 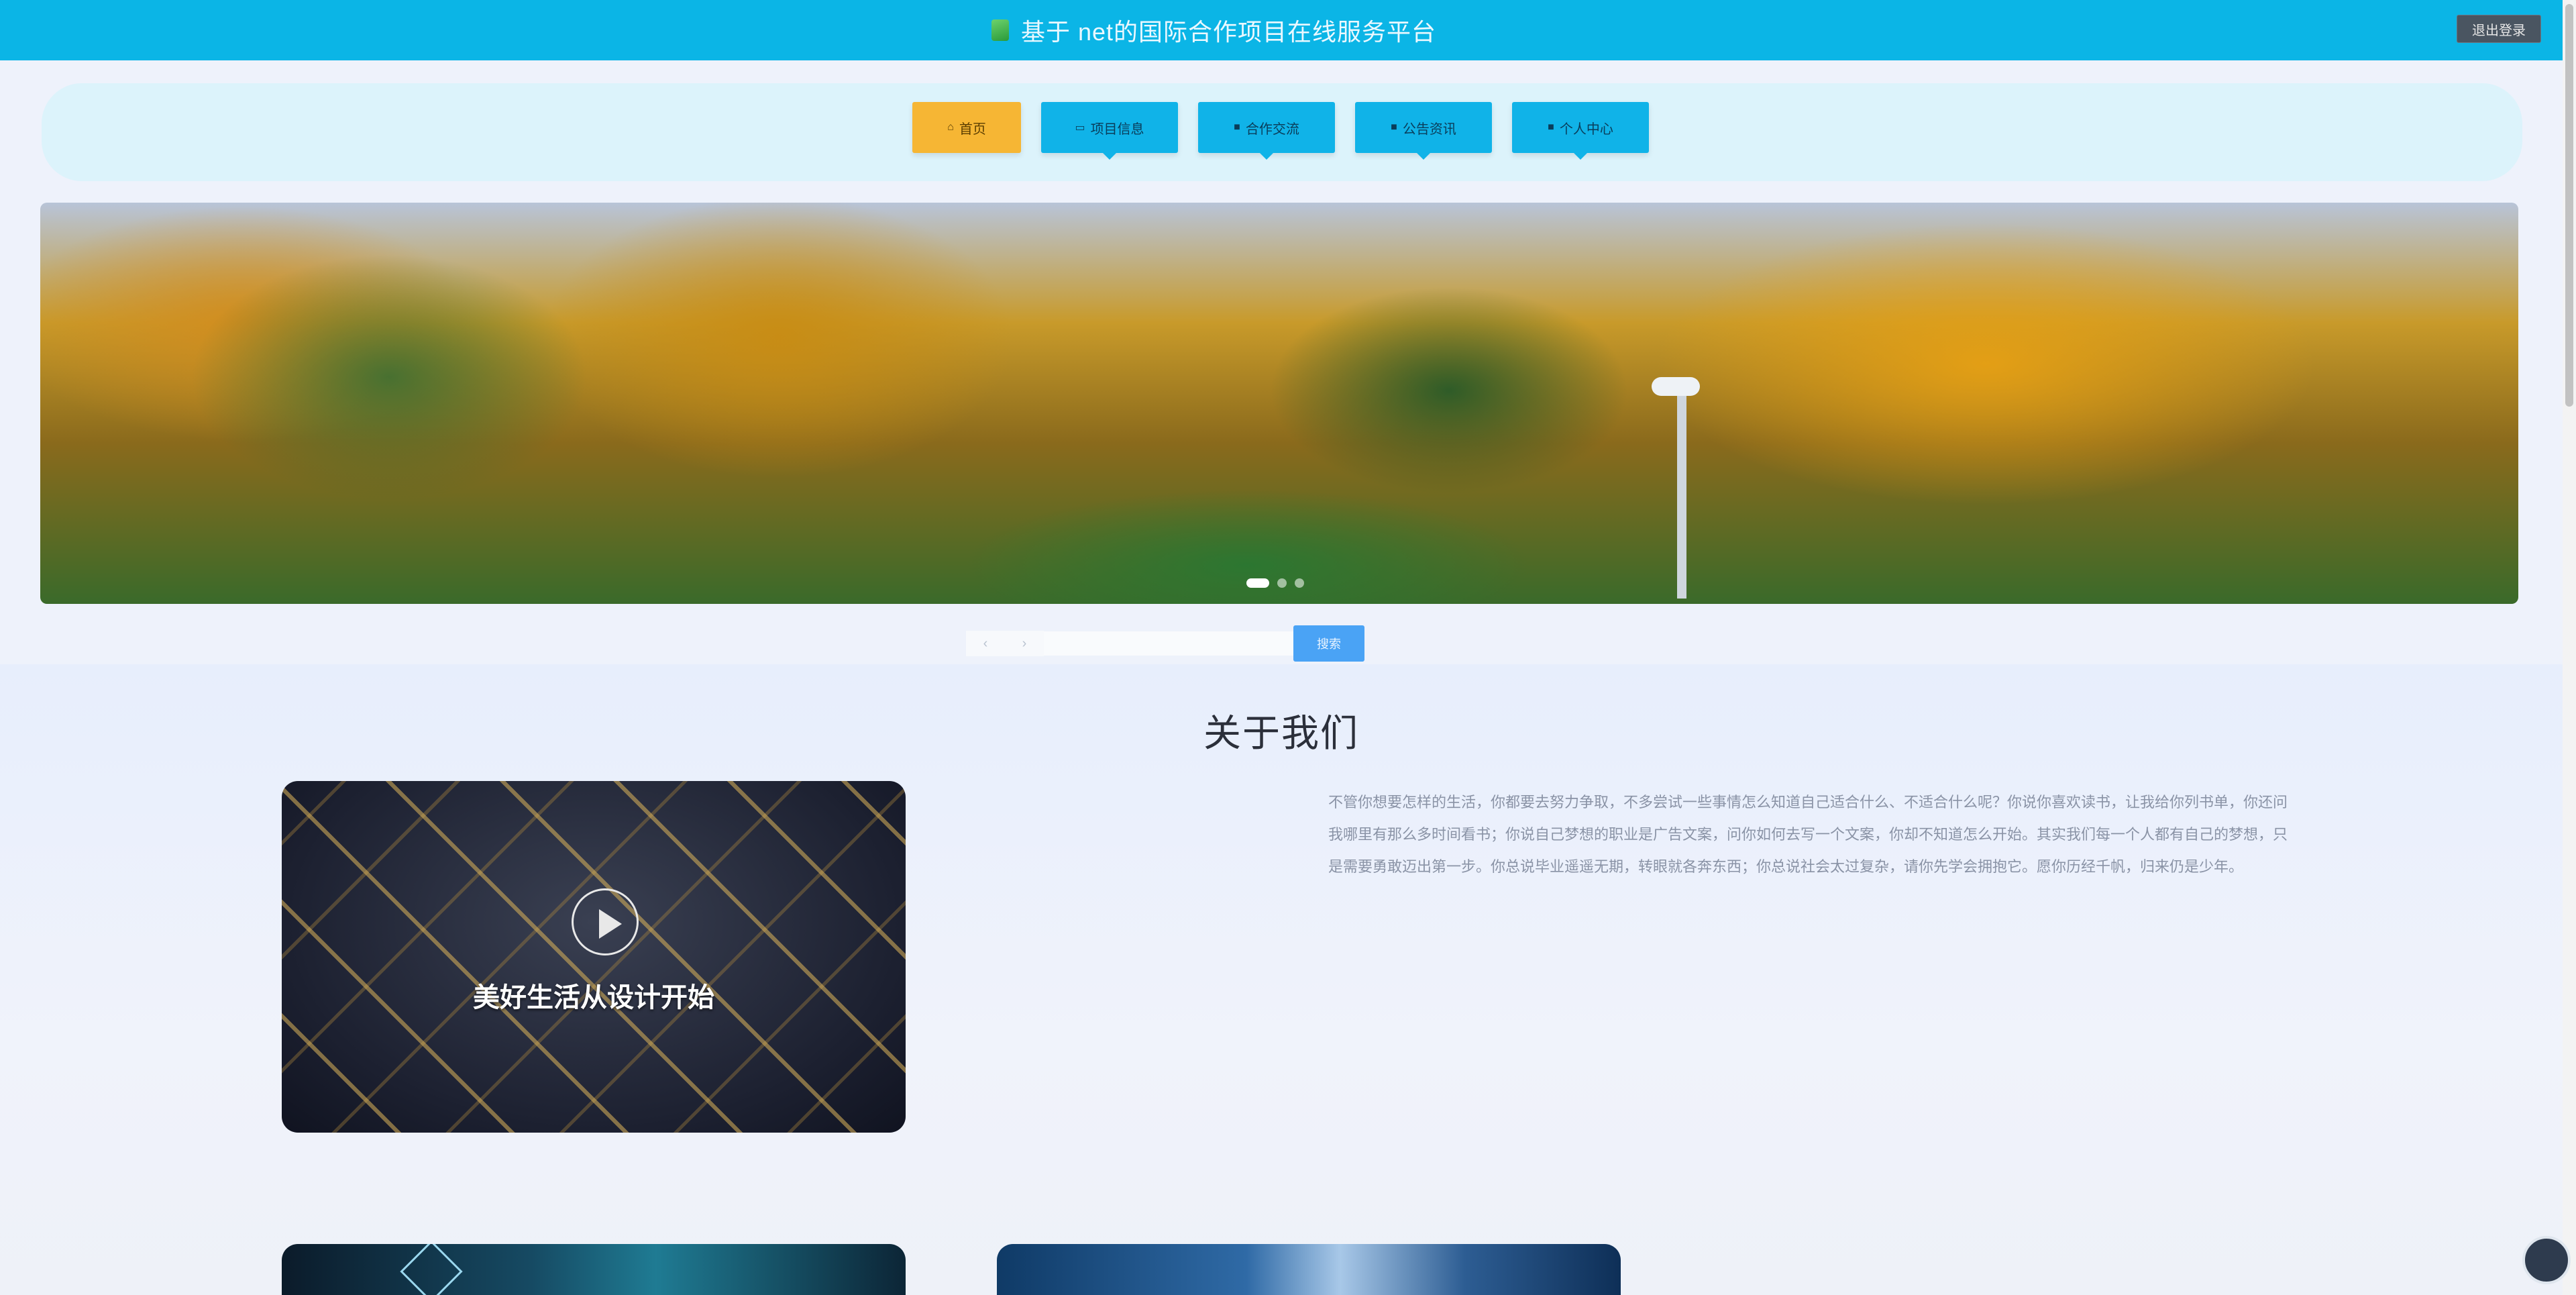 What do you see at coordinates (431, 1269) in the screenshot?
I see `card-image-detail` at bounding box center [431, 1269].